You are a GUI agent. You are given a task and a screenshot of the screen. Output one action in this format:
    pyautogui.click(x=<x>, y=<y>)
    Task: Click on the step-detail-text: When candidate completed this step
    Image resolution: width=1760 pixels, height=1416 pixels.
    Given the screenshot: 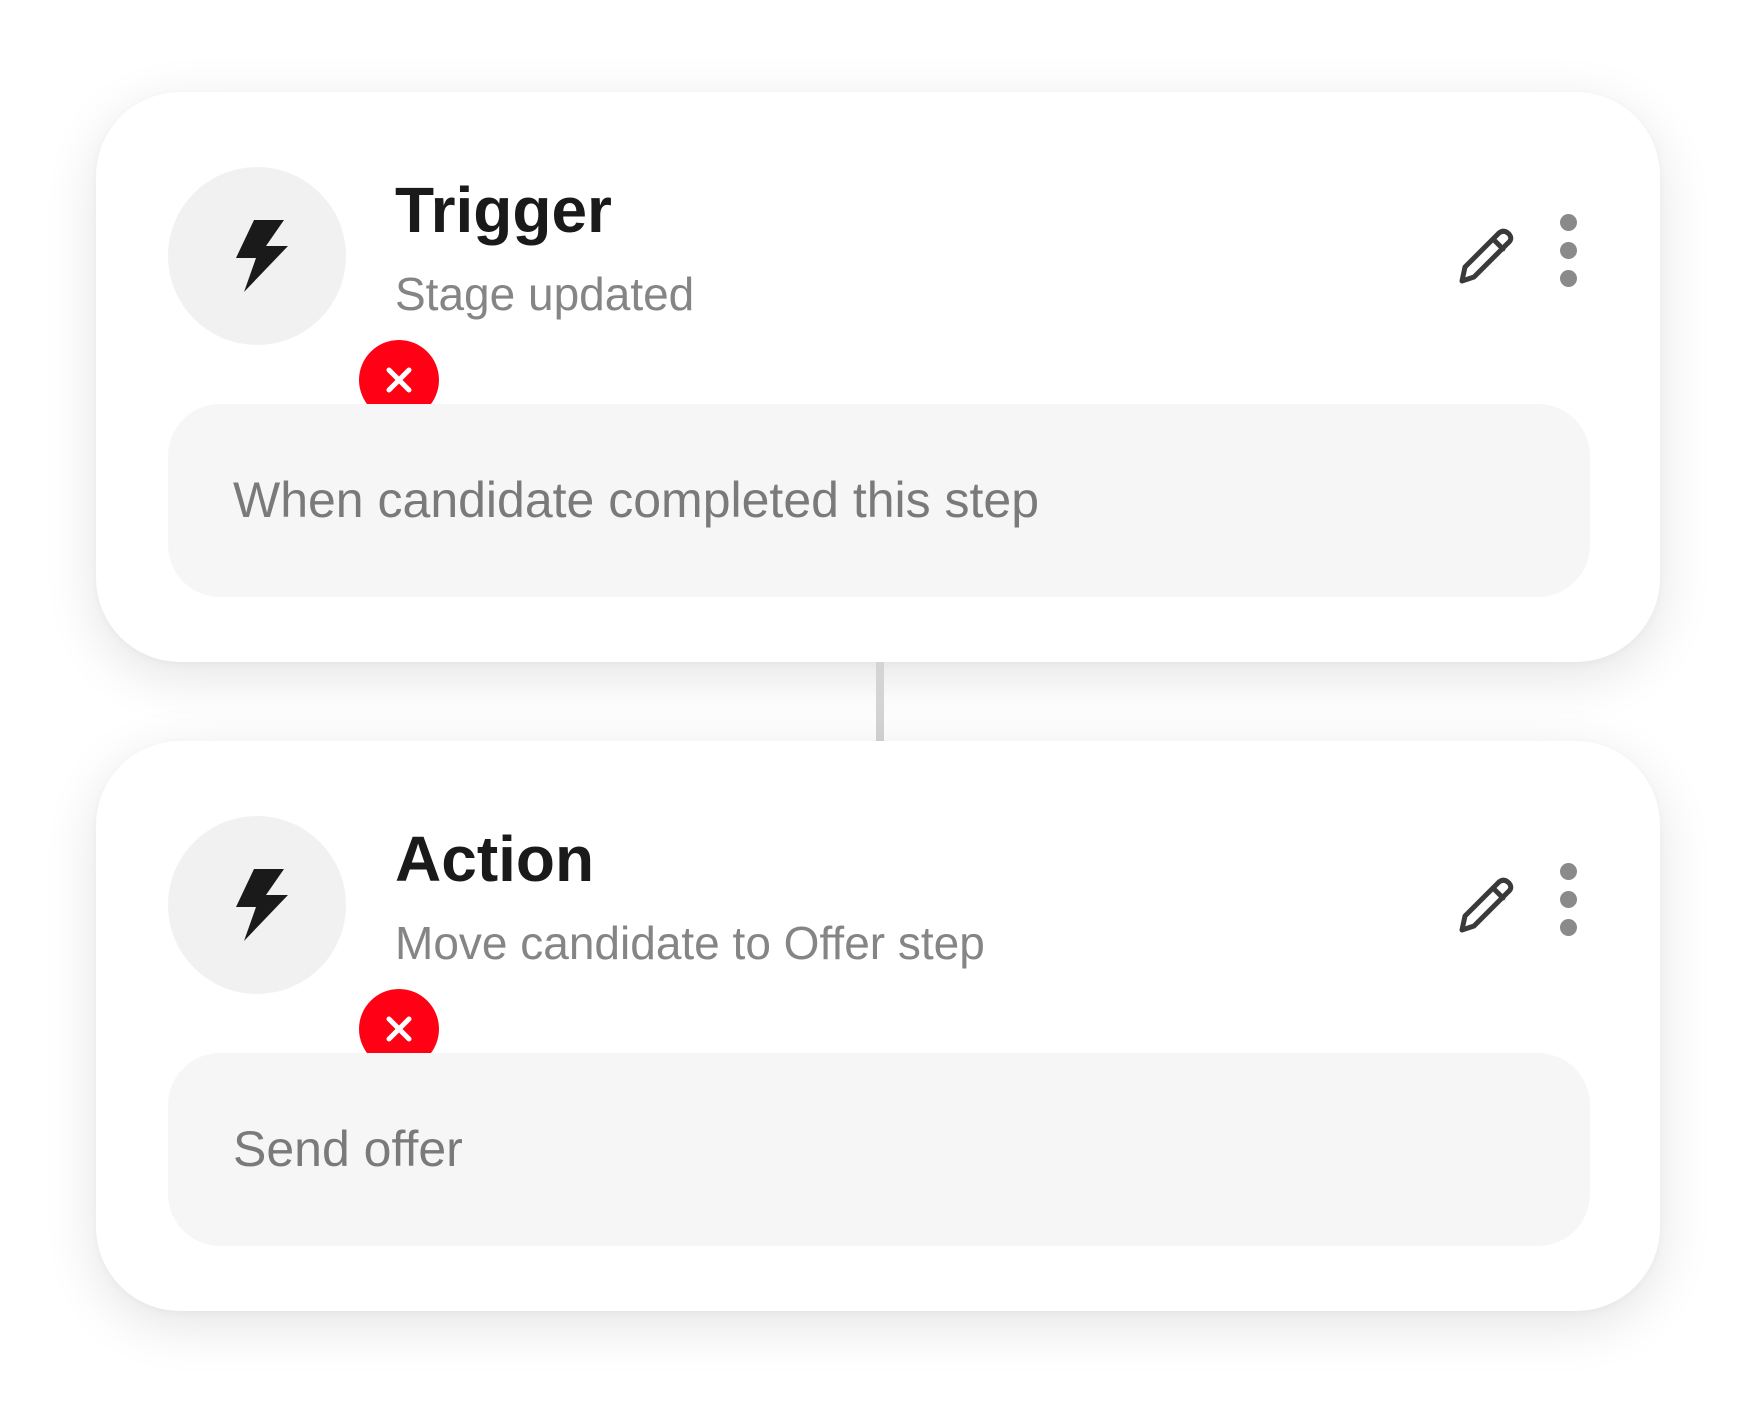 What is the action you would take?
    pyautogui.click(x=636, y=500)
    